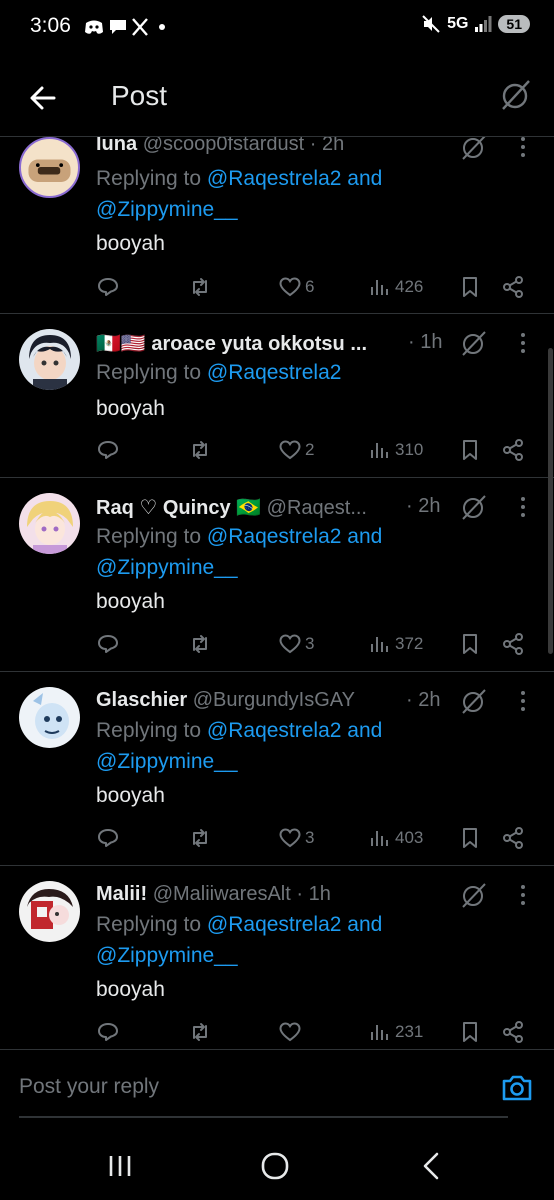  Describe the element at coordinates (275, 1166) in the screenshot. I see `home-icon` at that location.